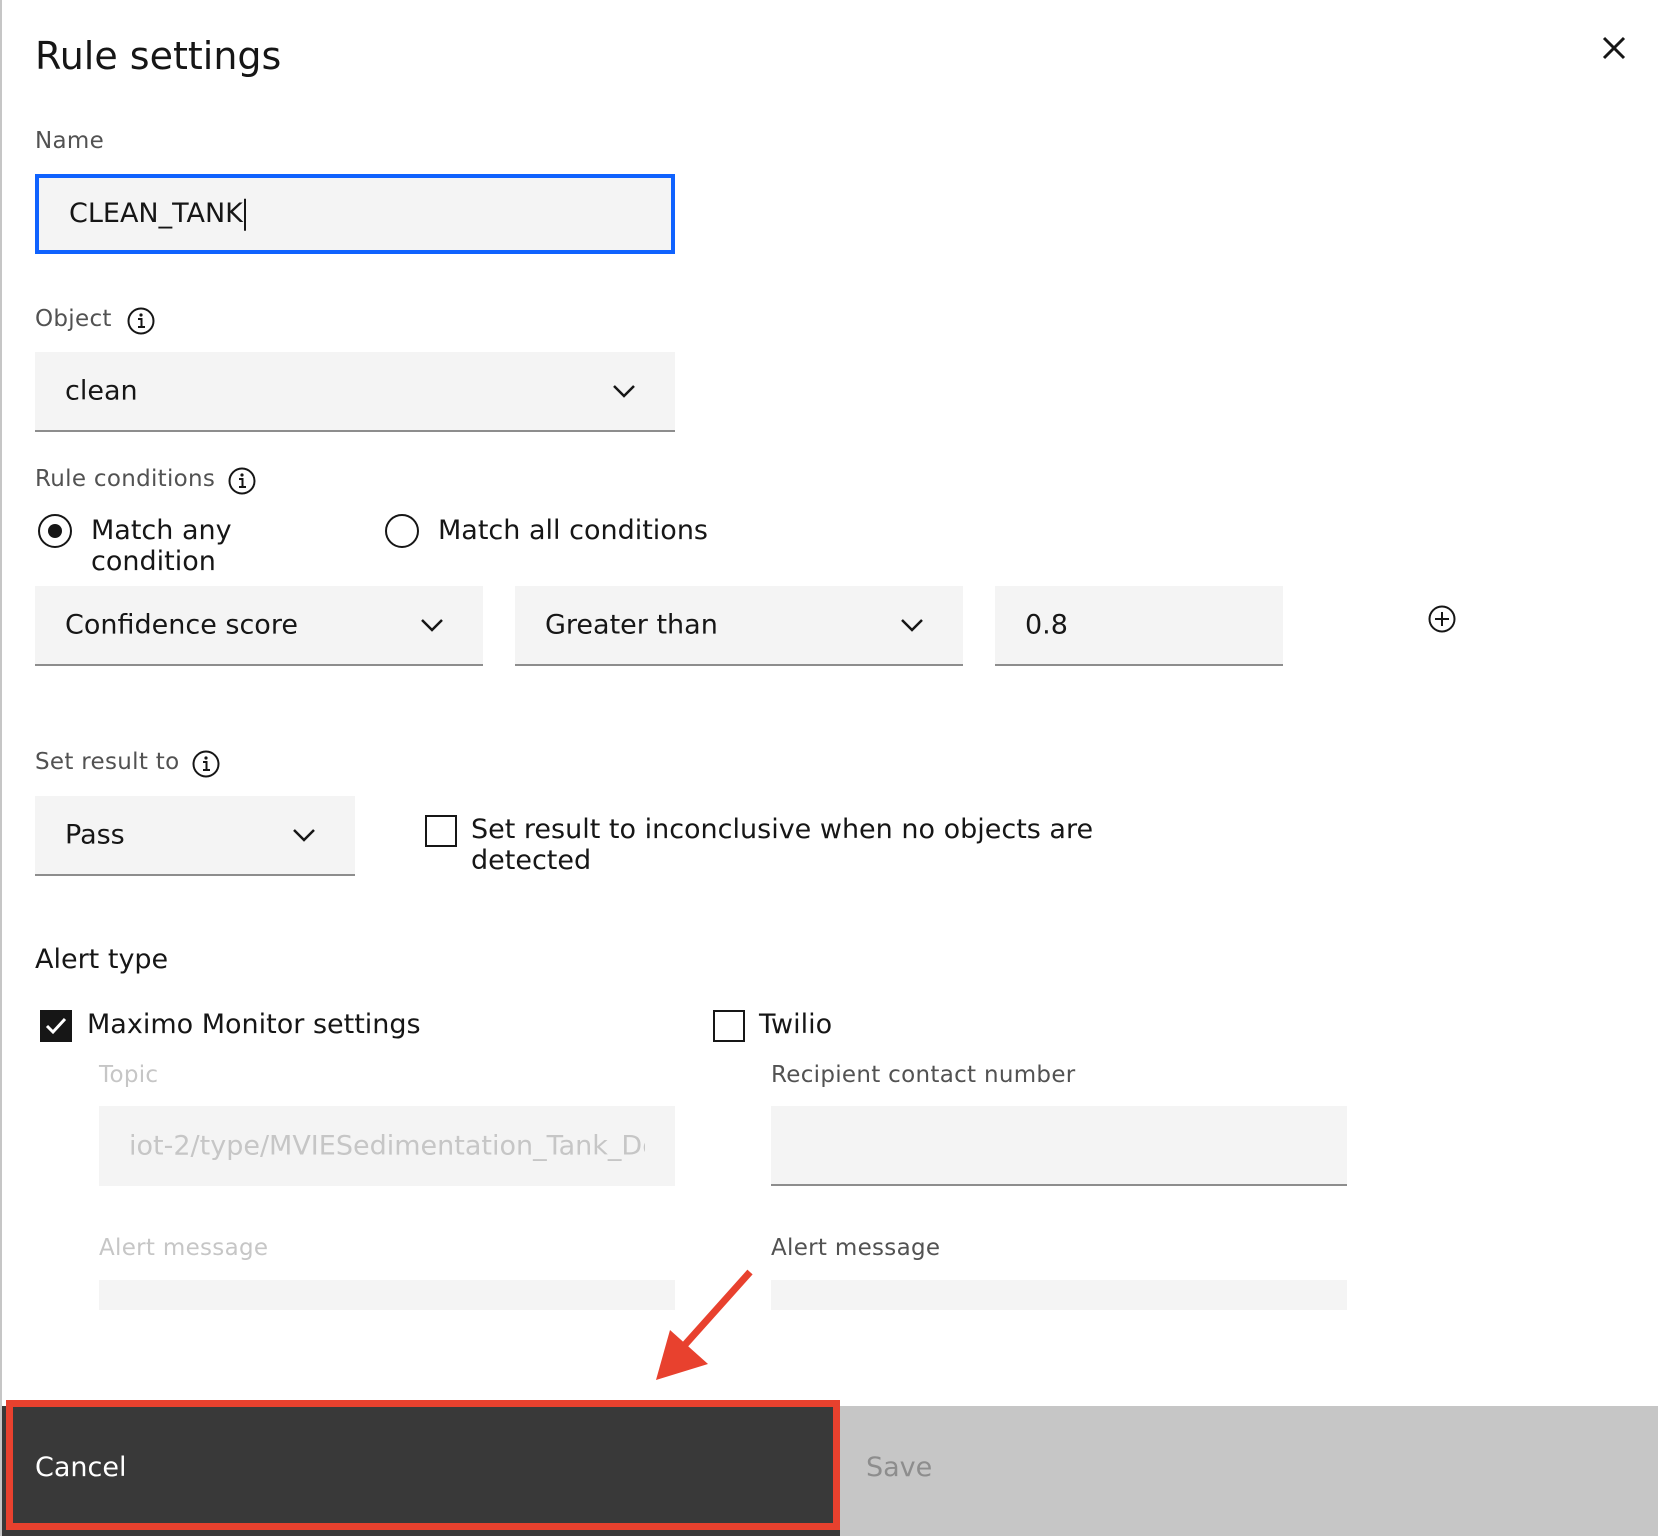 Image resolution: width=1658 pixels, height=1536 pixels. I want to click on condition-operator-select: Greater than, so click(739, 626).